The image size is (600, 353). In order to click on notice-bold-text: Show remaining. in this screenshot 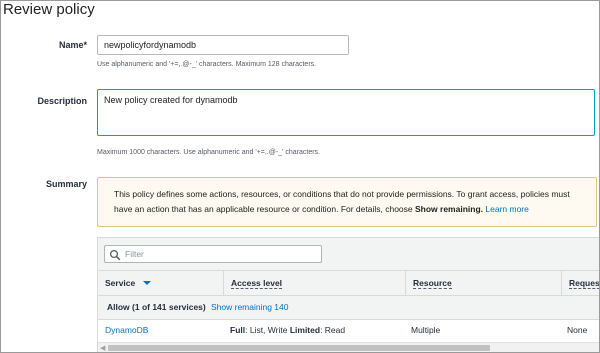, I will do `click(449, 209)`.